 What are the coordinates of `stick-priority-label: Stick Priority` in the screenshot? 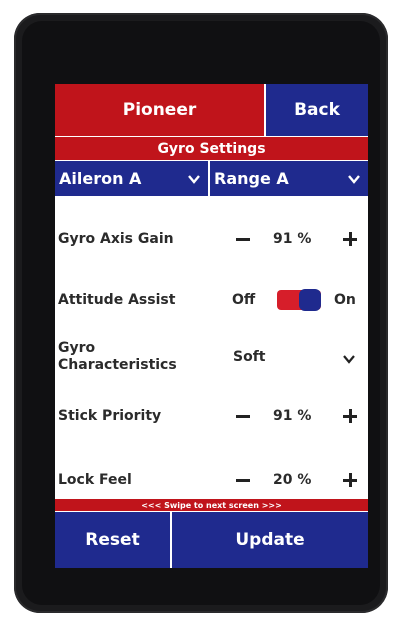 It's located at (110, 415).